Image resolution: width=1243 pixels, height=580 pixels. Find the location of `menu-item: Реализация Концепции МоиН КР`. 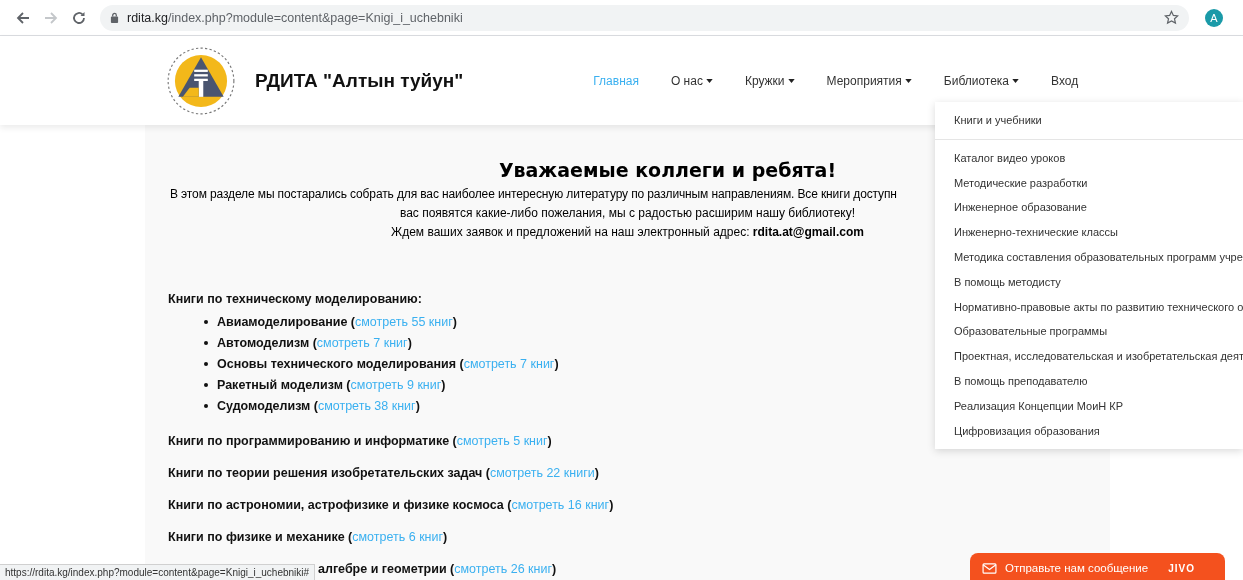

menu-item: Реализация Концепции МоиН КР is located at coordinates (1039, 406).